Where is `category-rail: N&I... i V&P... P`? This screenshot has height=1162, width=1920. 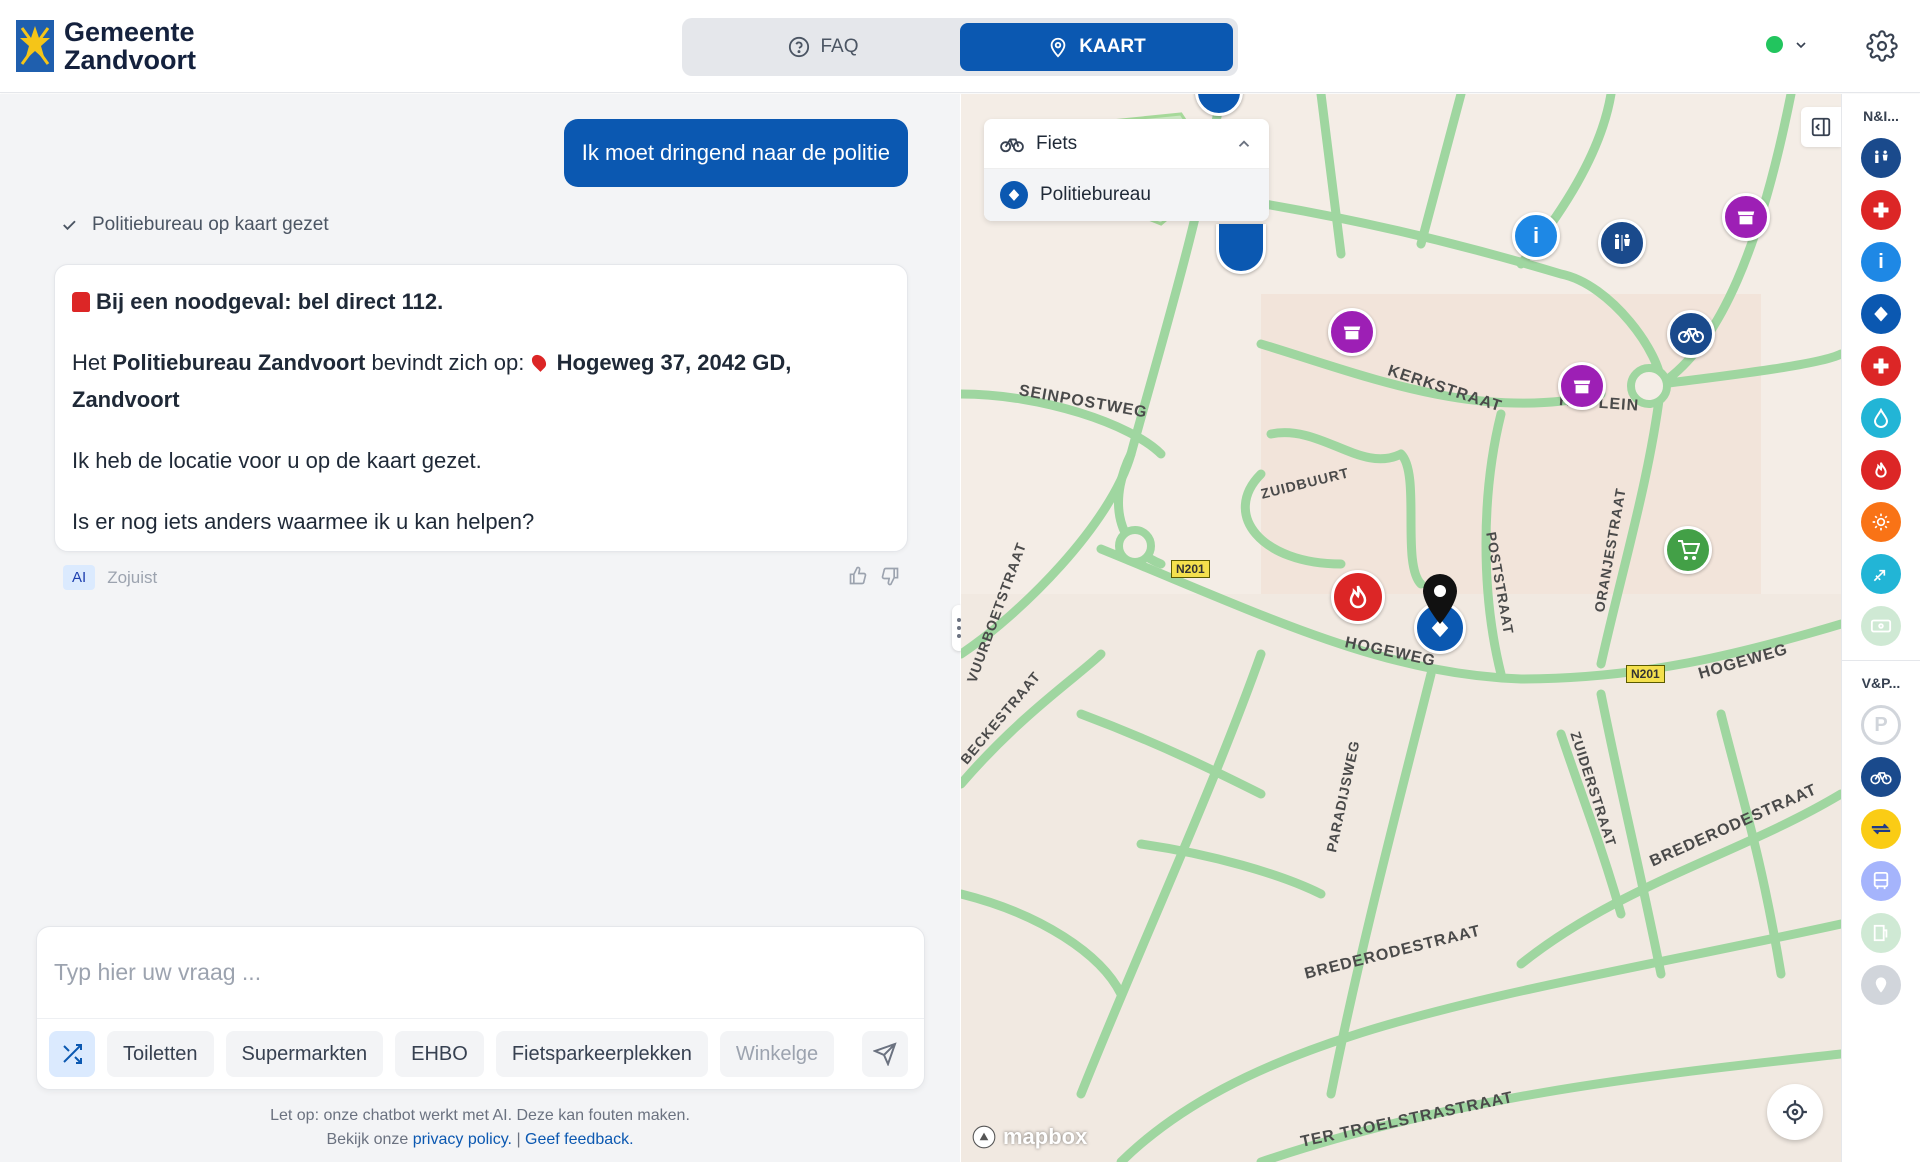
category-rail: N&I... i V&P... P is located at coordinates (1880, 628).